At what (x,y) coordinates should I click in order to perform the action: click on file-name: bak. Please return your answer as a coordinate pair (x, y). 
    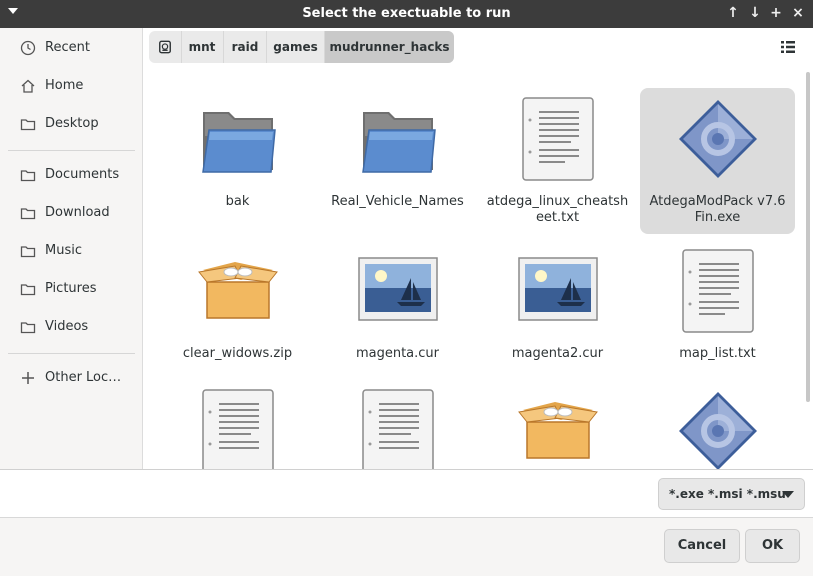
    Looking at the image, I should click on (237, 201).